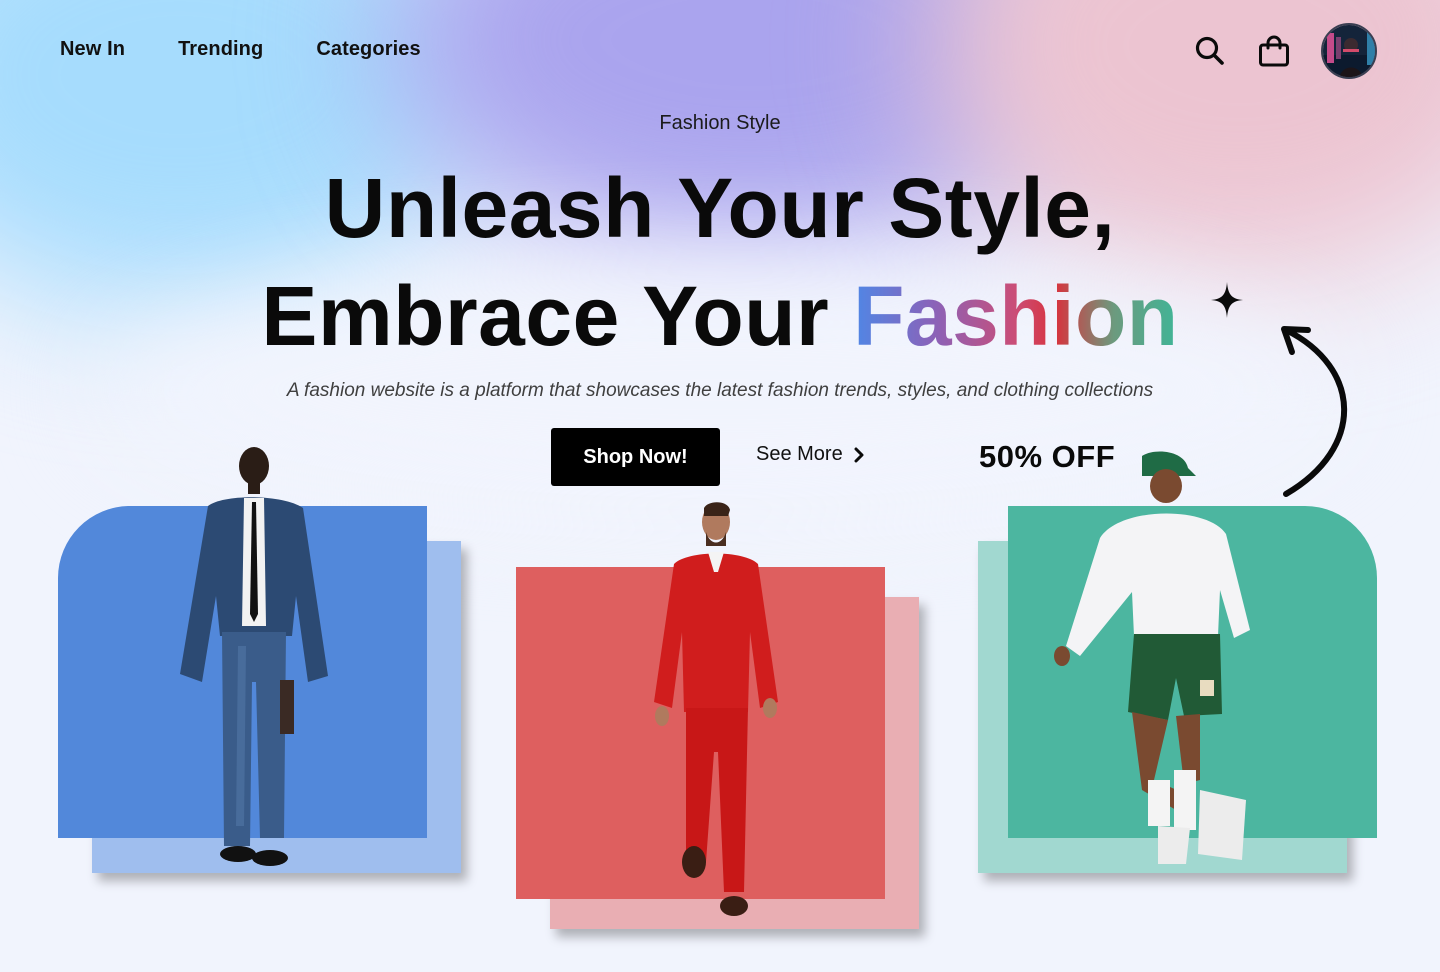 The height and width of the screenshot is (972, 1440). I want to click on headline-highlight: Fashion, so click(1016, 316).